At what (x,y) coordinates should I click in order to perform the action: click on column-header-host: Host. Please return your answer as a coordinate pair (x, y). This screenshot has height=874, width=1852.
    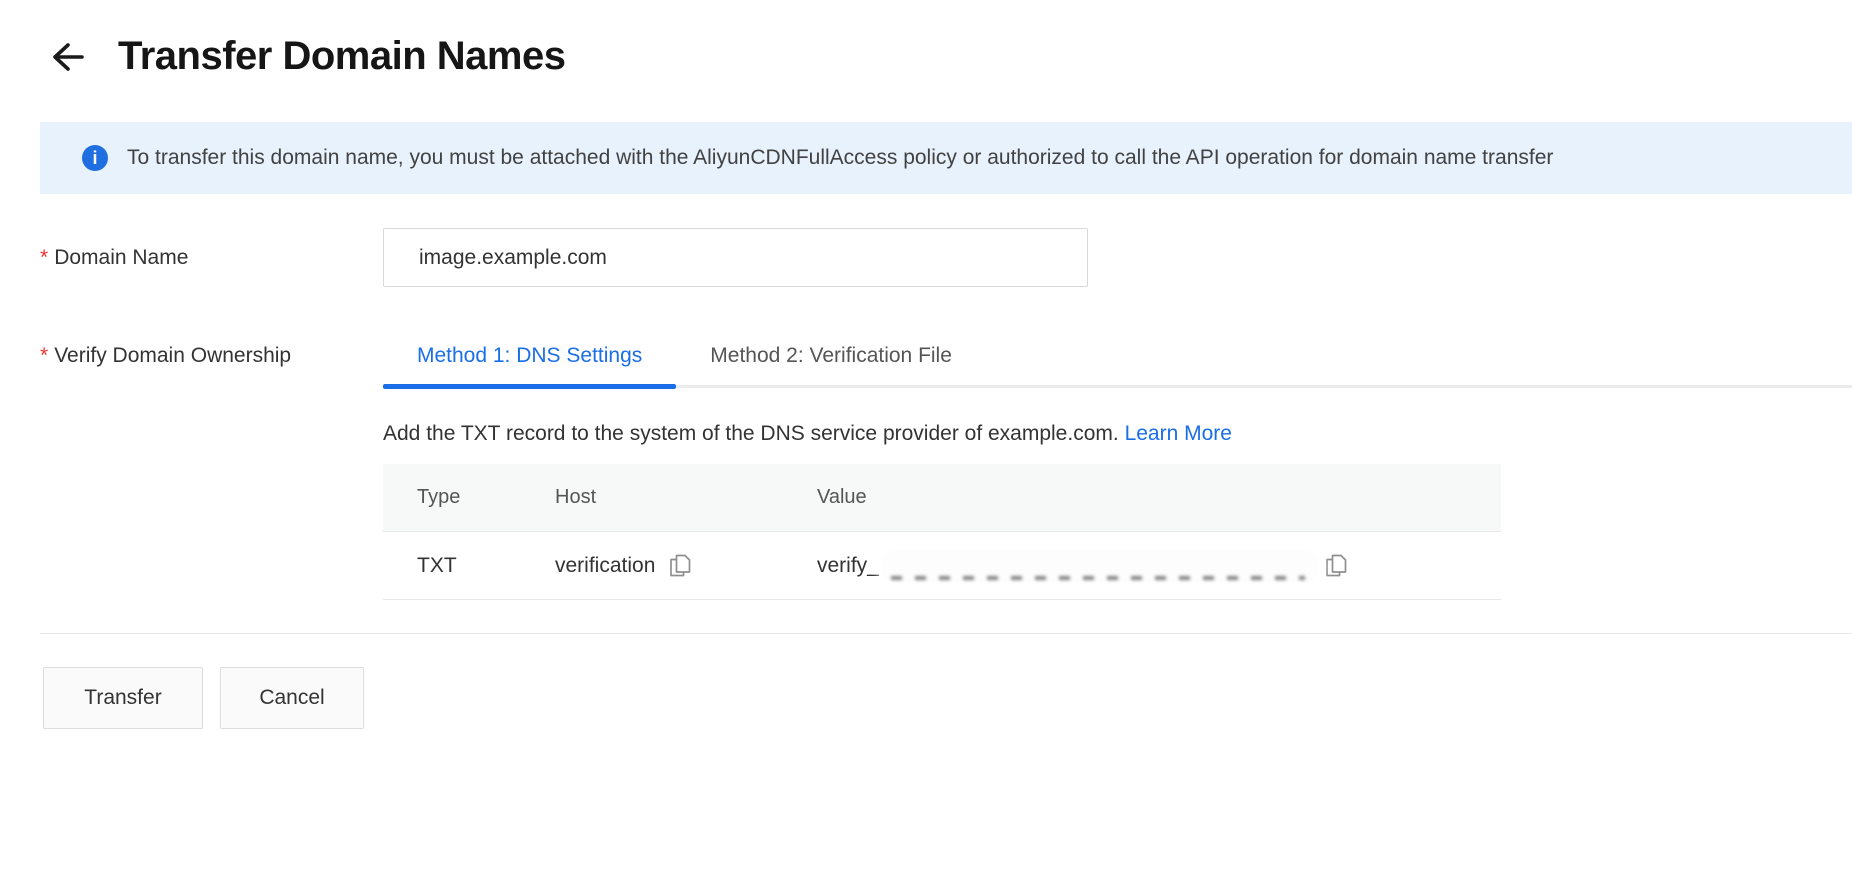
    Looking at the image, I should click on (576, 497).